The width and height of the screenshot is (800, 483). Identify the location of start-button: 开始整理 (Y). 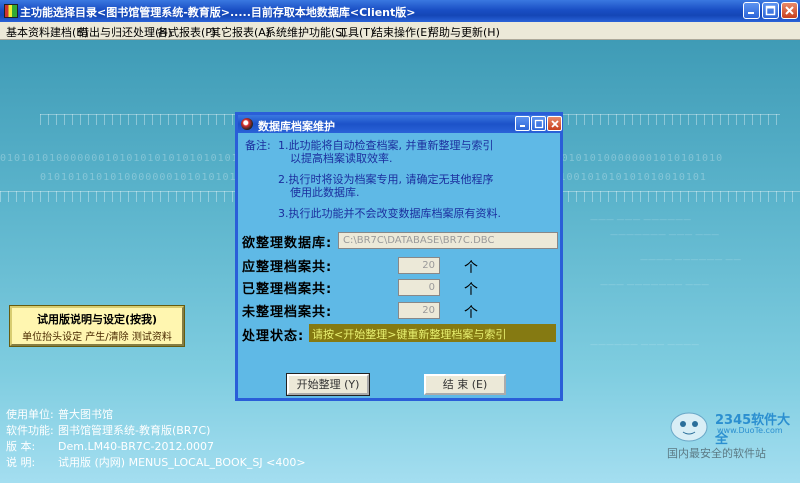
(328, 384).